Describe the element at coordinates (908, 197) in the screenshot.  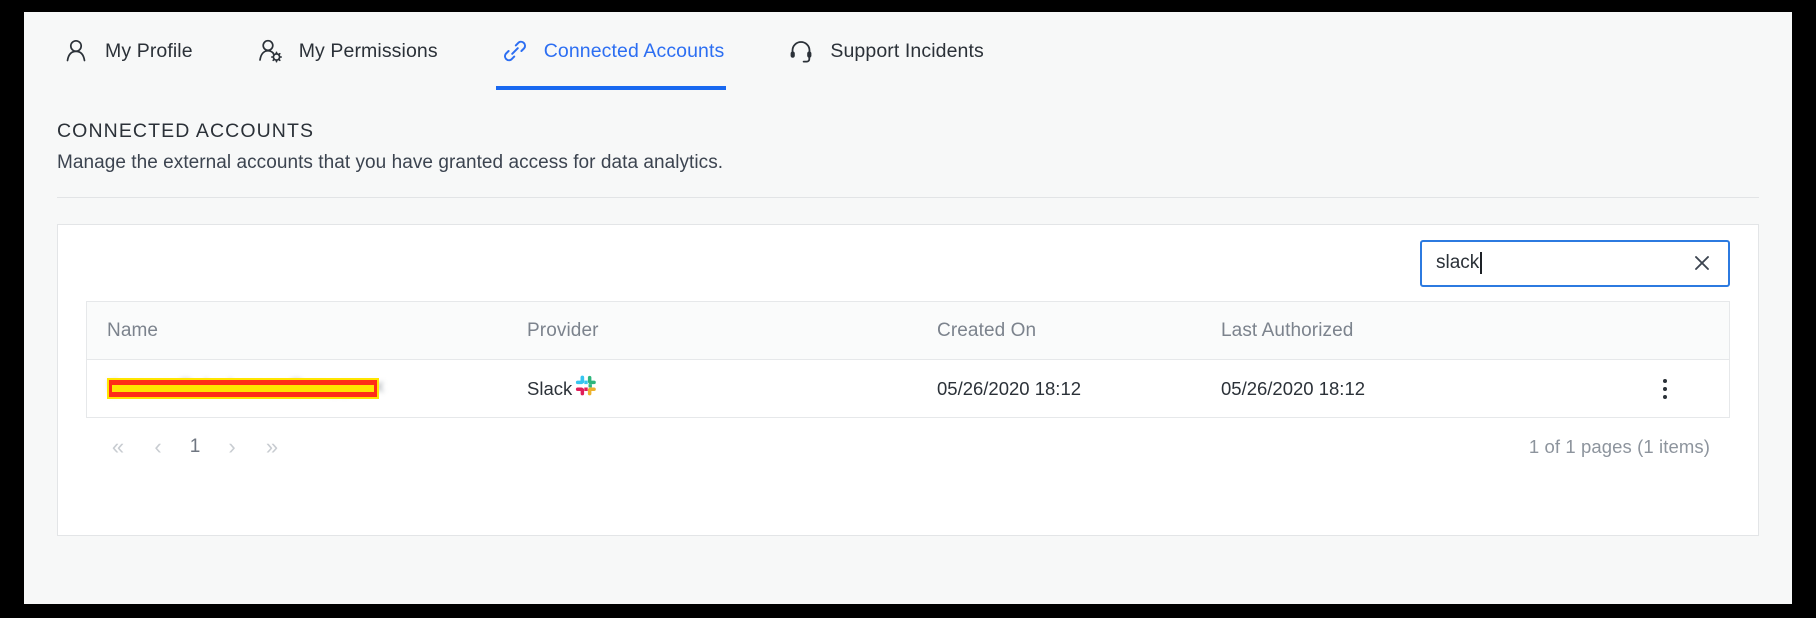
I see `header-divider` at that location.